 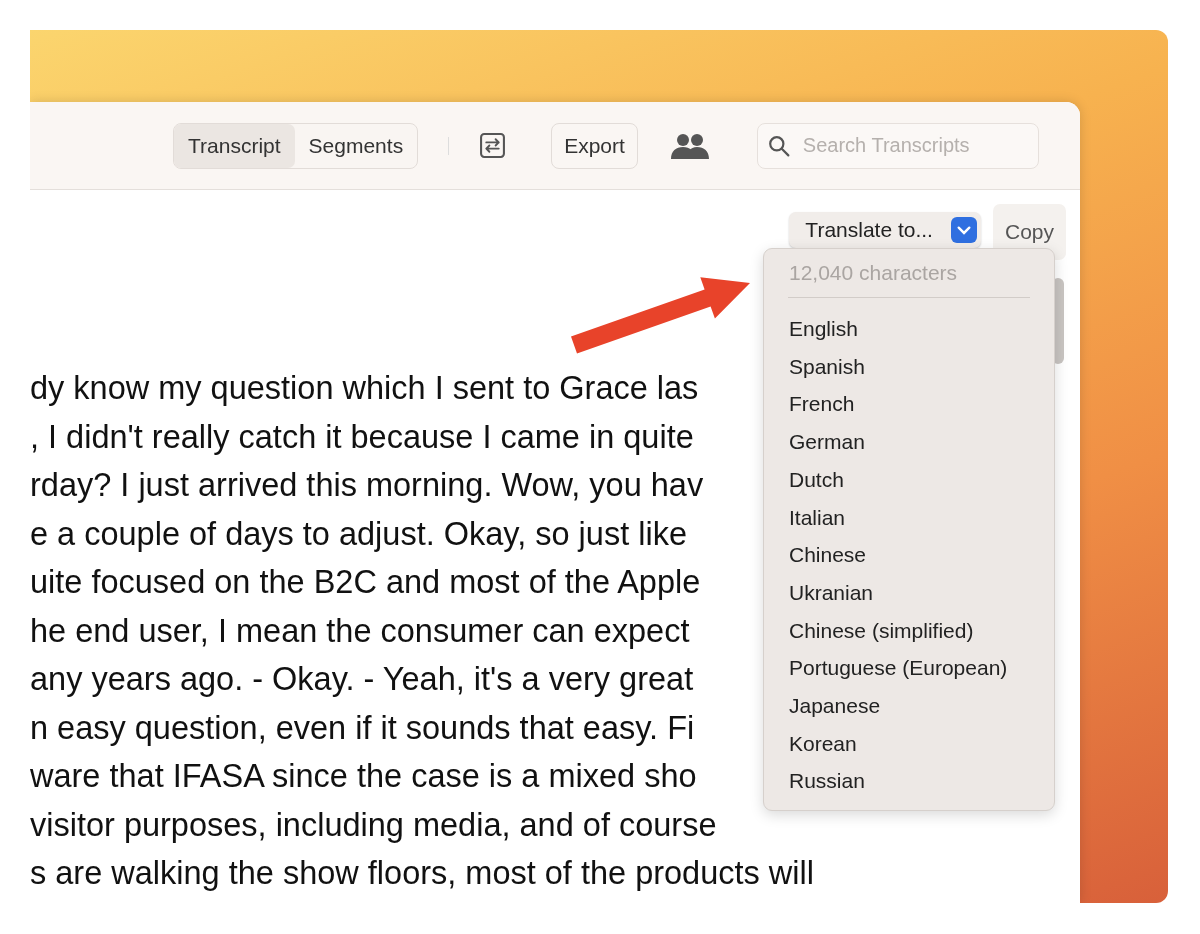 What do you see at coordinates (909, 329) in the screenshot?
I see `language-menu-item: English` at bounding box center [909, 329].